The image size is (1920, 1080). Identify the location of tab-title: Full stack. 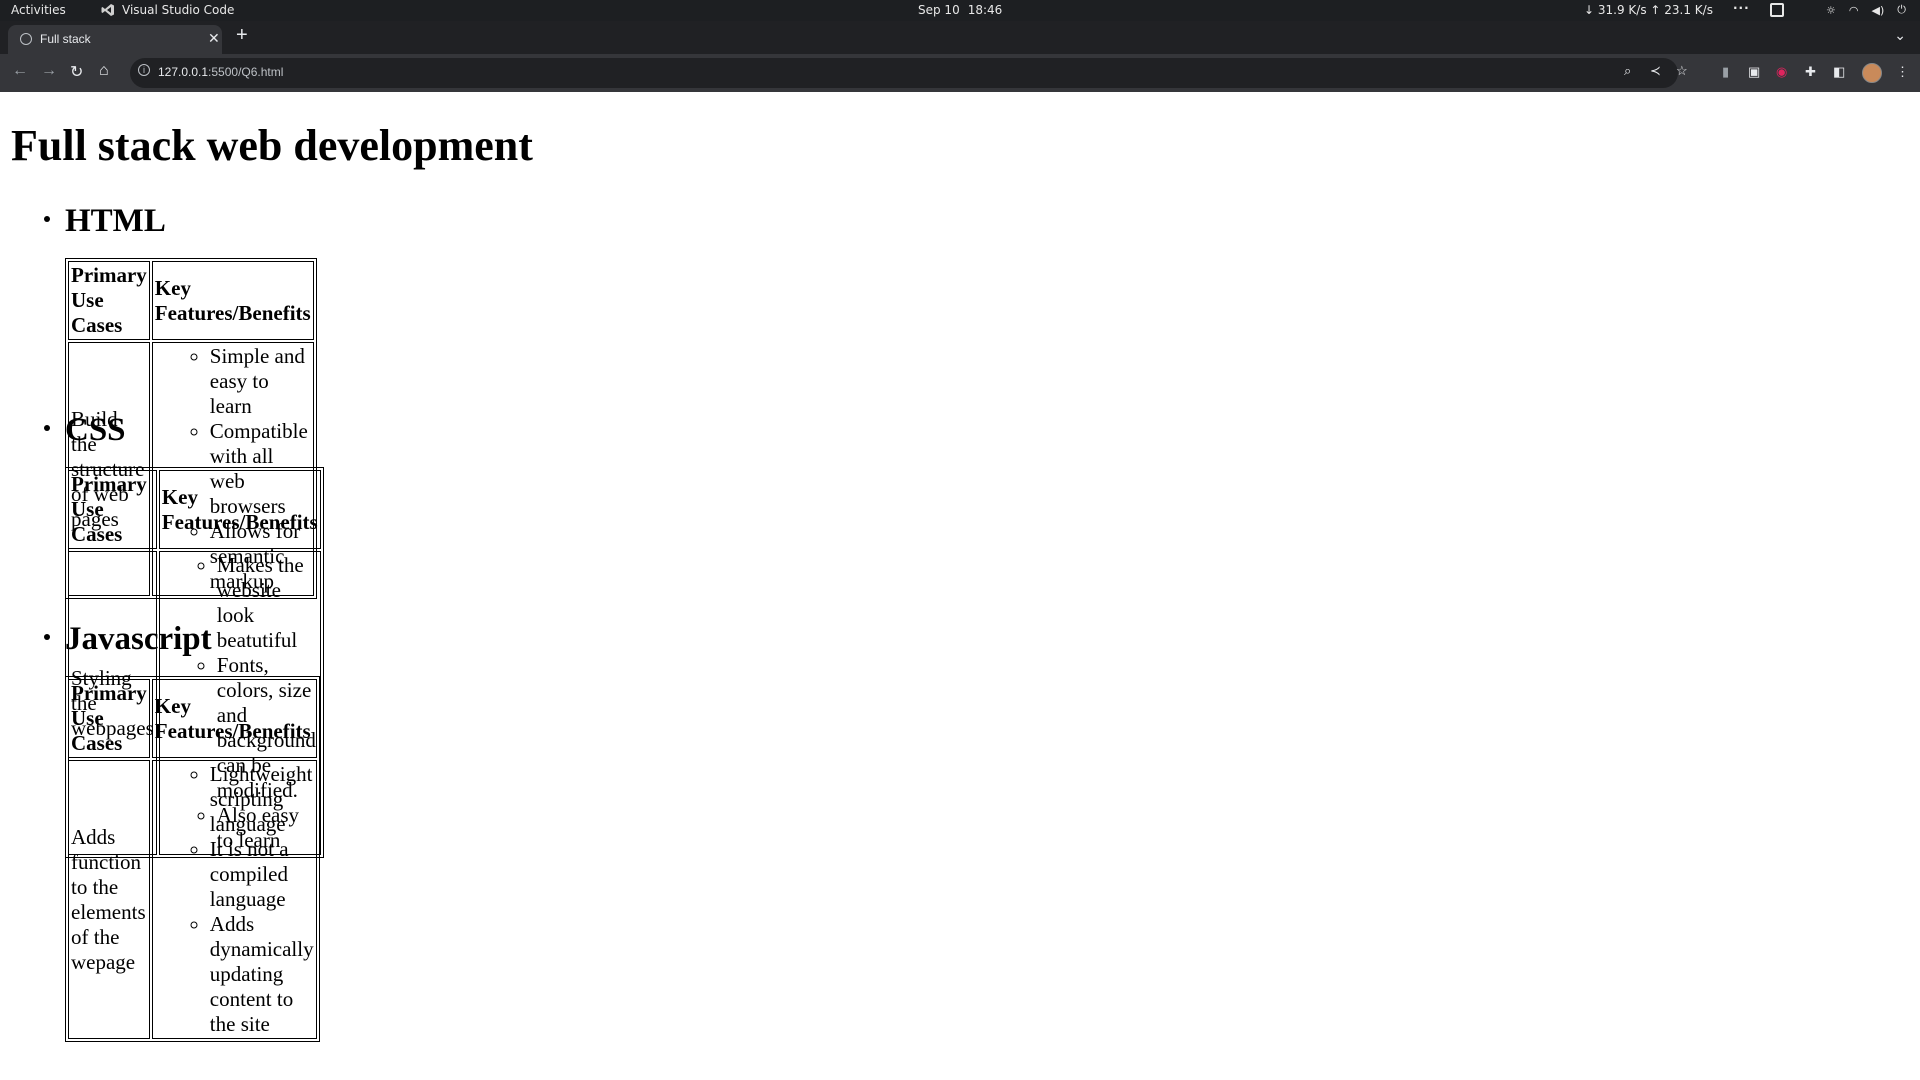
(65, 39).